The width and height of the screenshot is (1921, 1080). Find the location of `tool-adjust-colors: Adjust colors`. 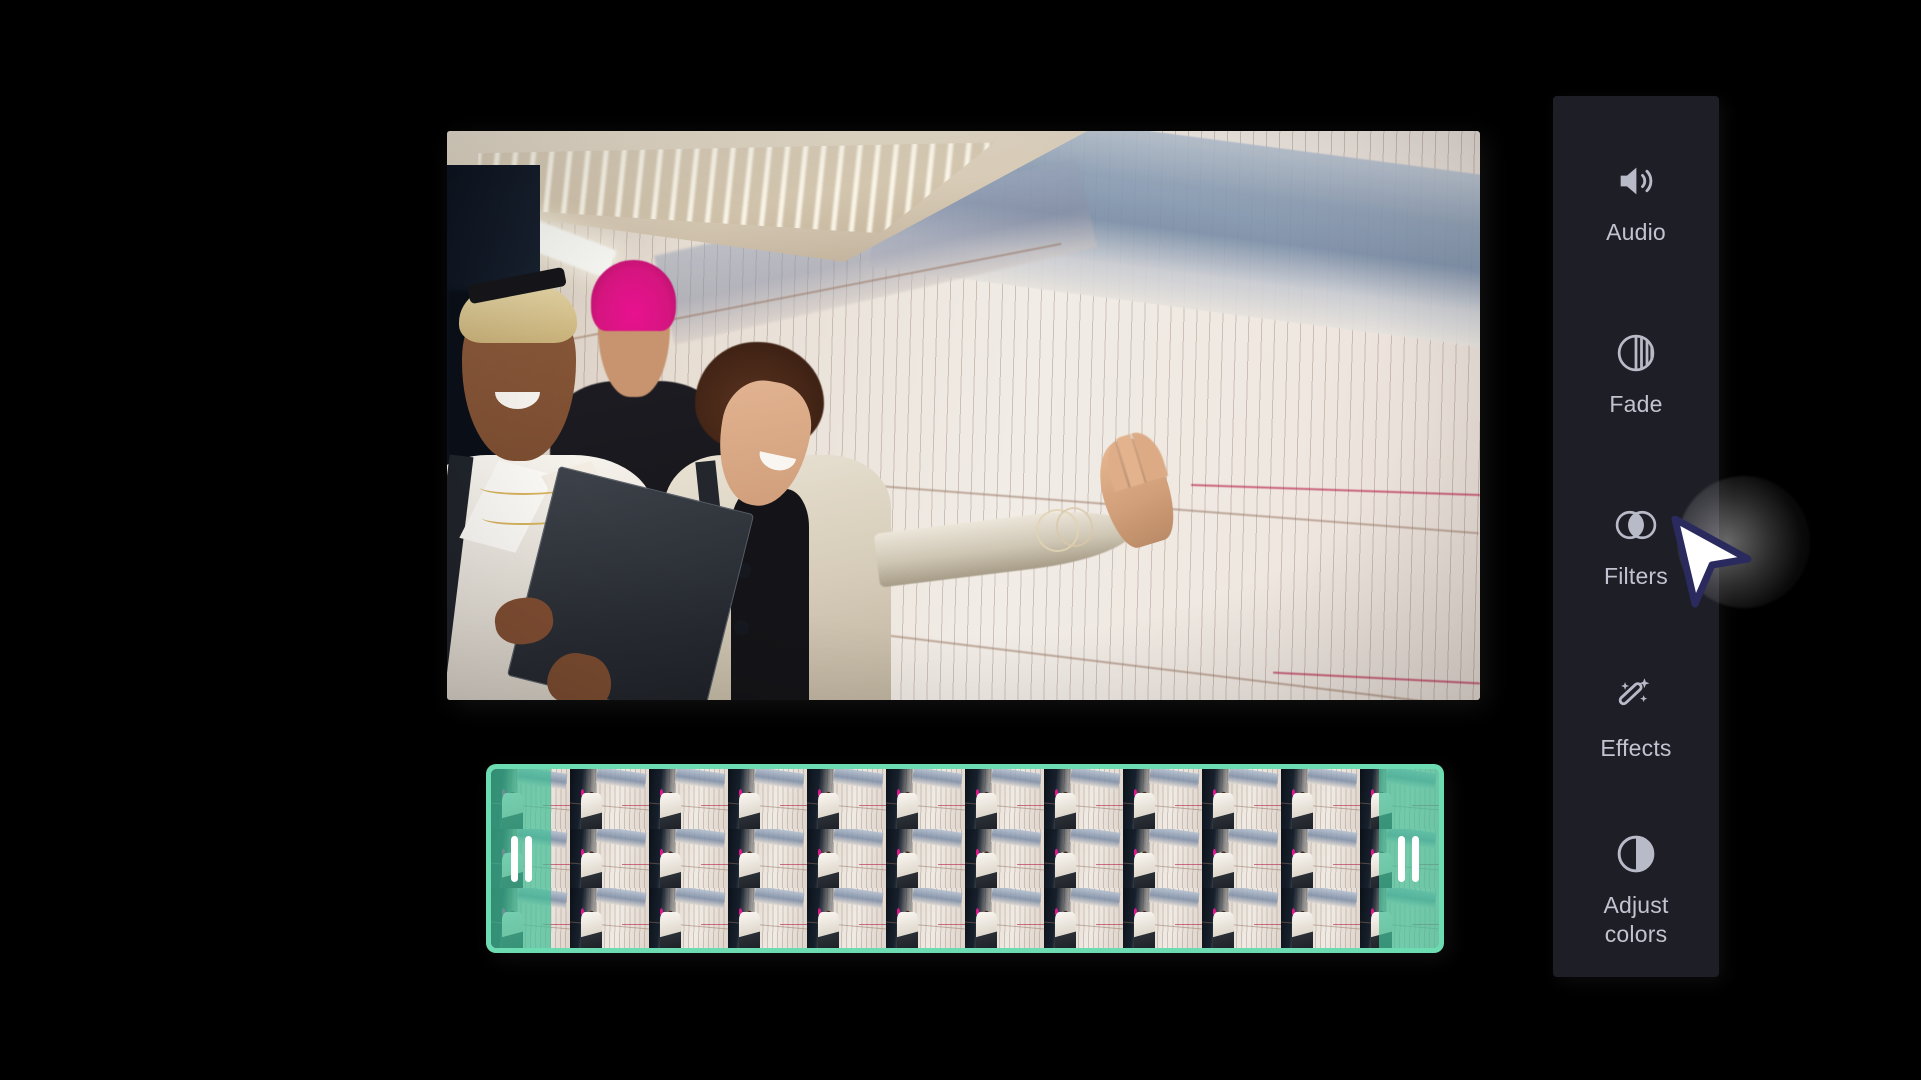

tool-adjust-colors: Adjust colors is located at coordinates (1636, 890).